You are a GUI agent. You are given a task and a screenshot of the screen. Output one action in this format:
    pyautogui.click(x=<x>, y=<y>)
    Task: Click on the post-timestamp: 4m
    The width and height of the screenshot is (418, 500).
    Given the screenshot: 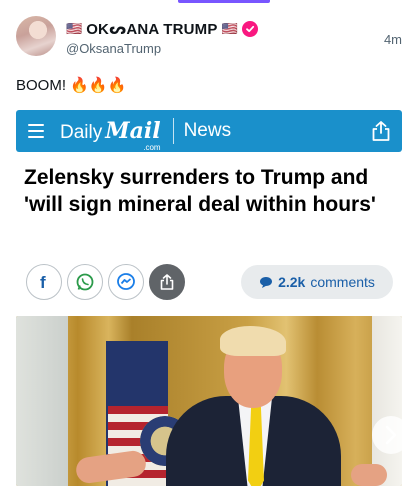 What is the action you would take?
    pyautogui.click(x=392, y=39)
    